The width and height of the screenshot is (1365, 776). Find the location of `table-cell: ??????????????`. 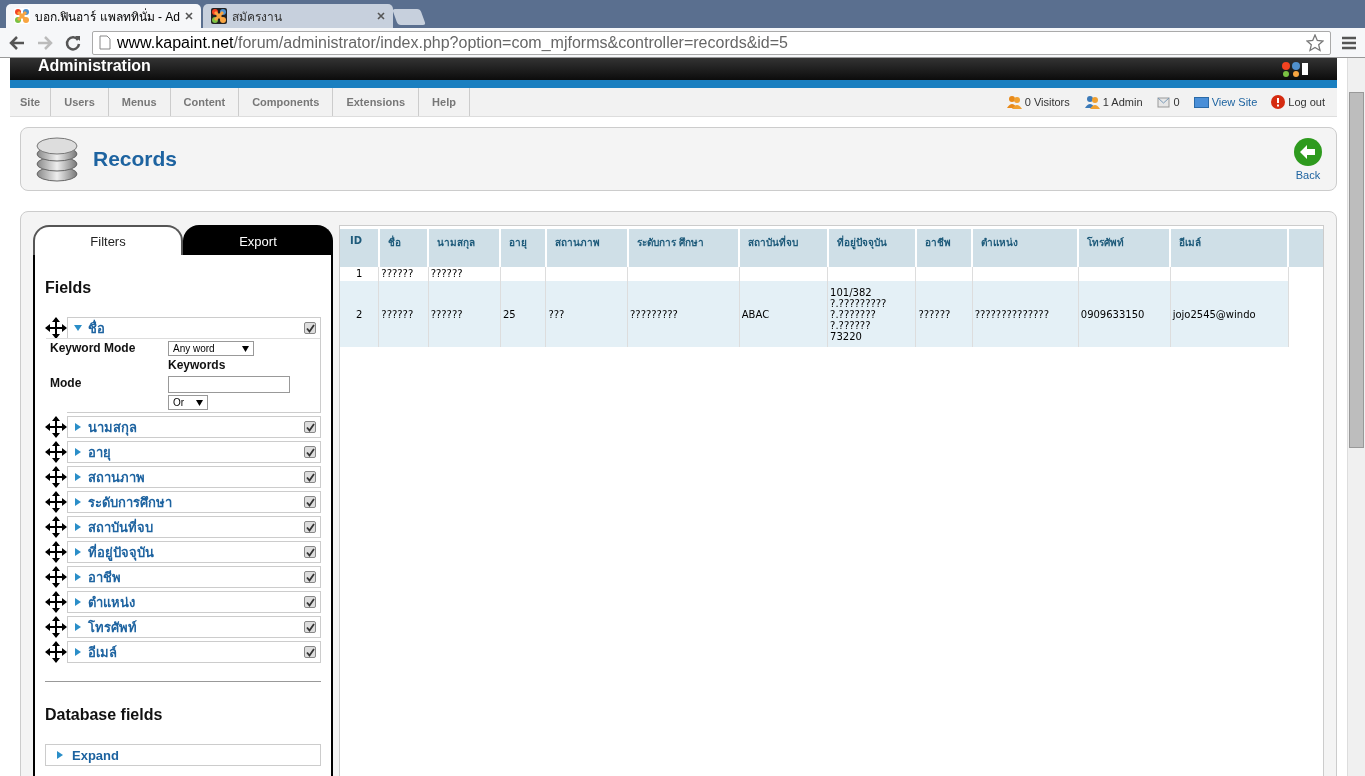

table-cell: ?????????????? is located at coordinates (1011, 314).